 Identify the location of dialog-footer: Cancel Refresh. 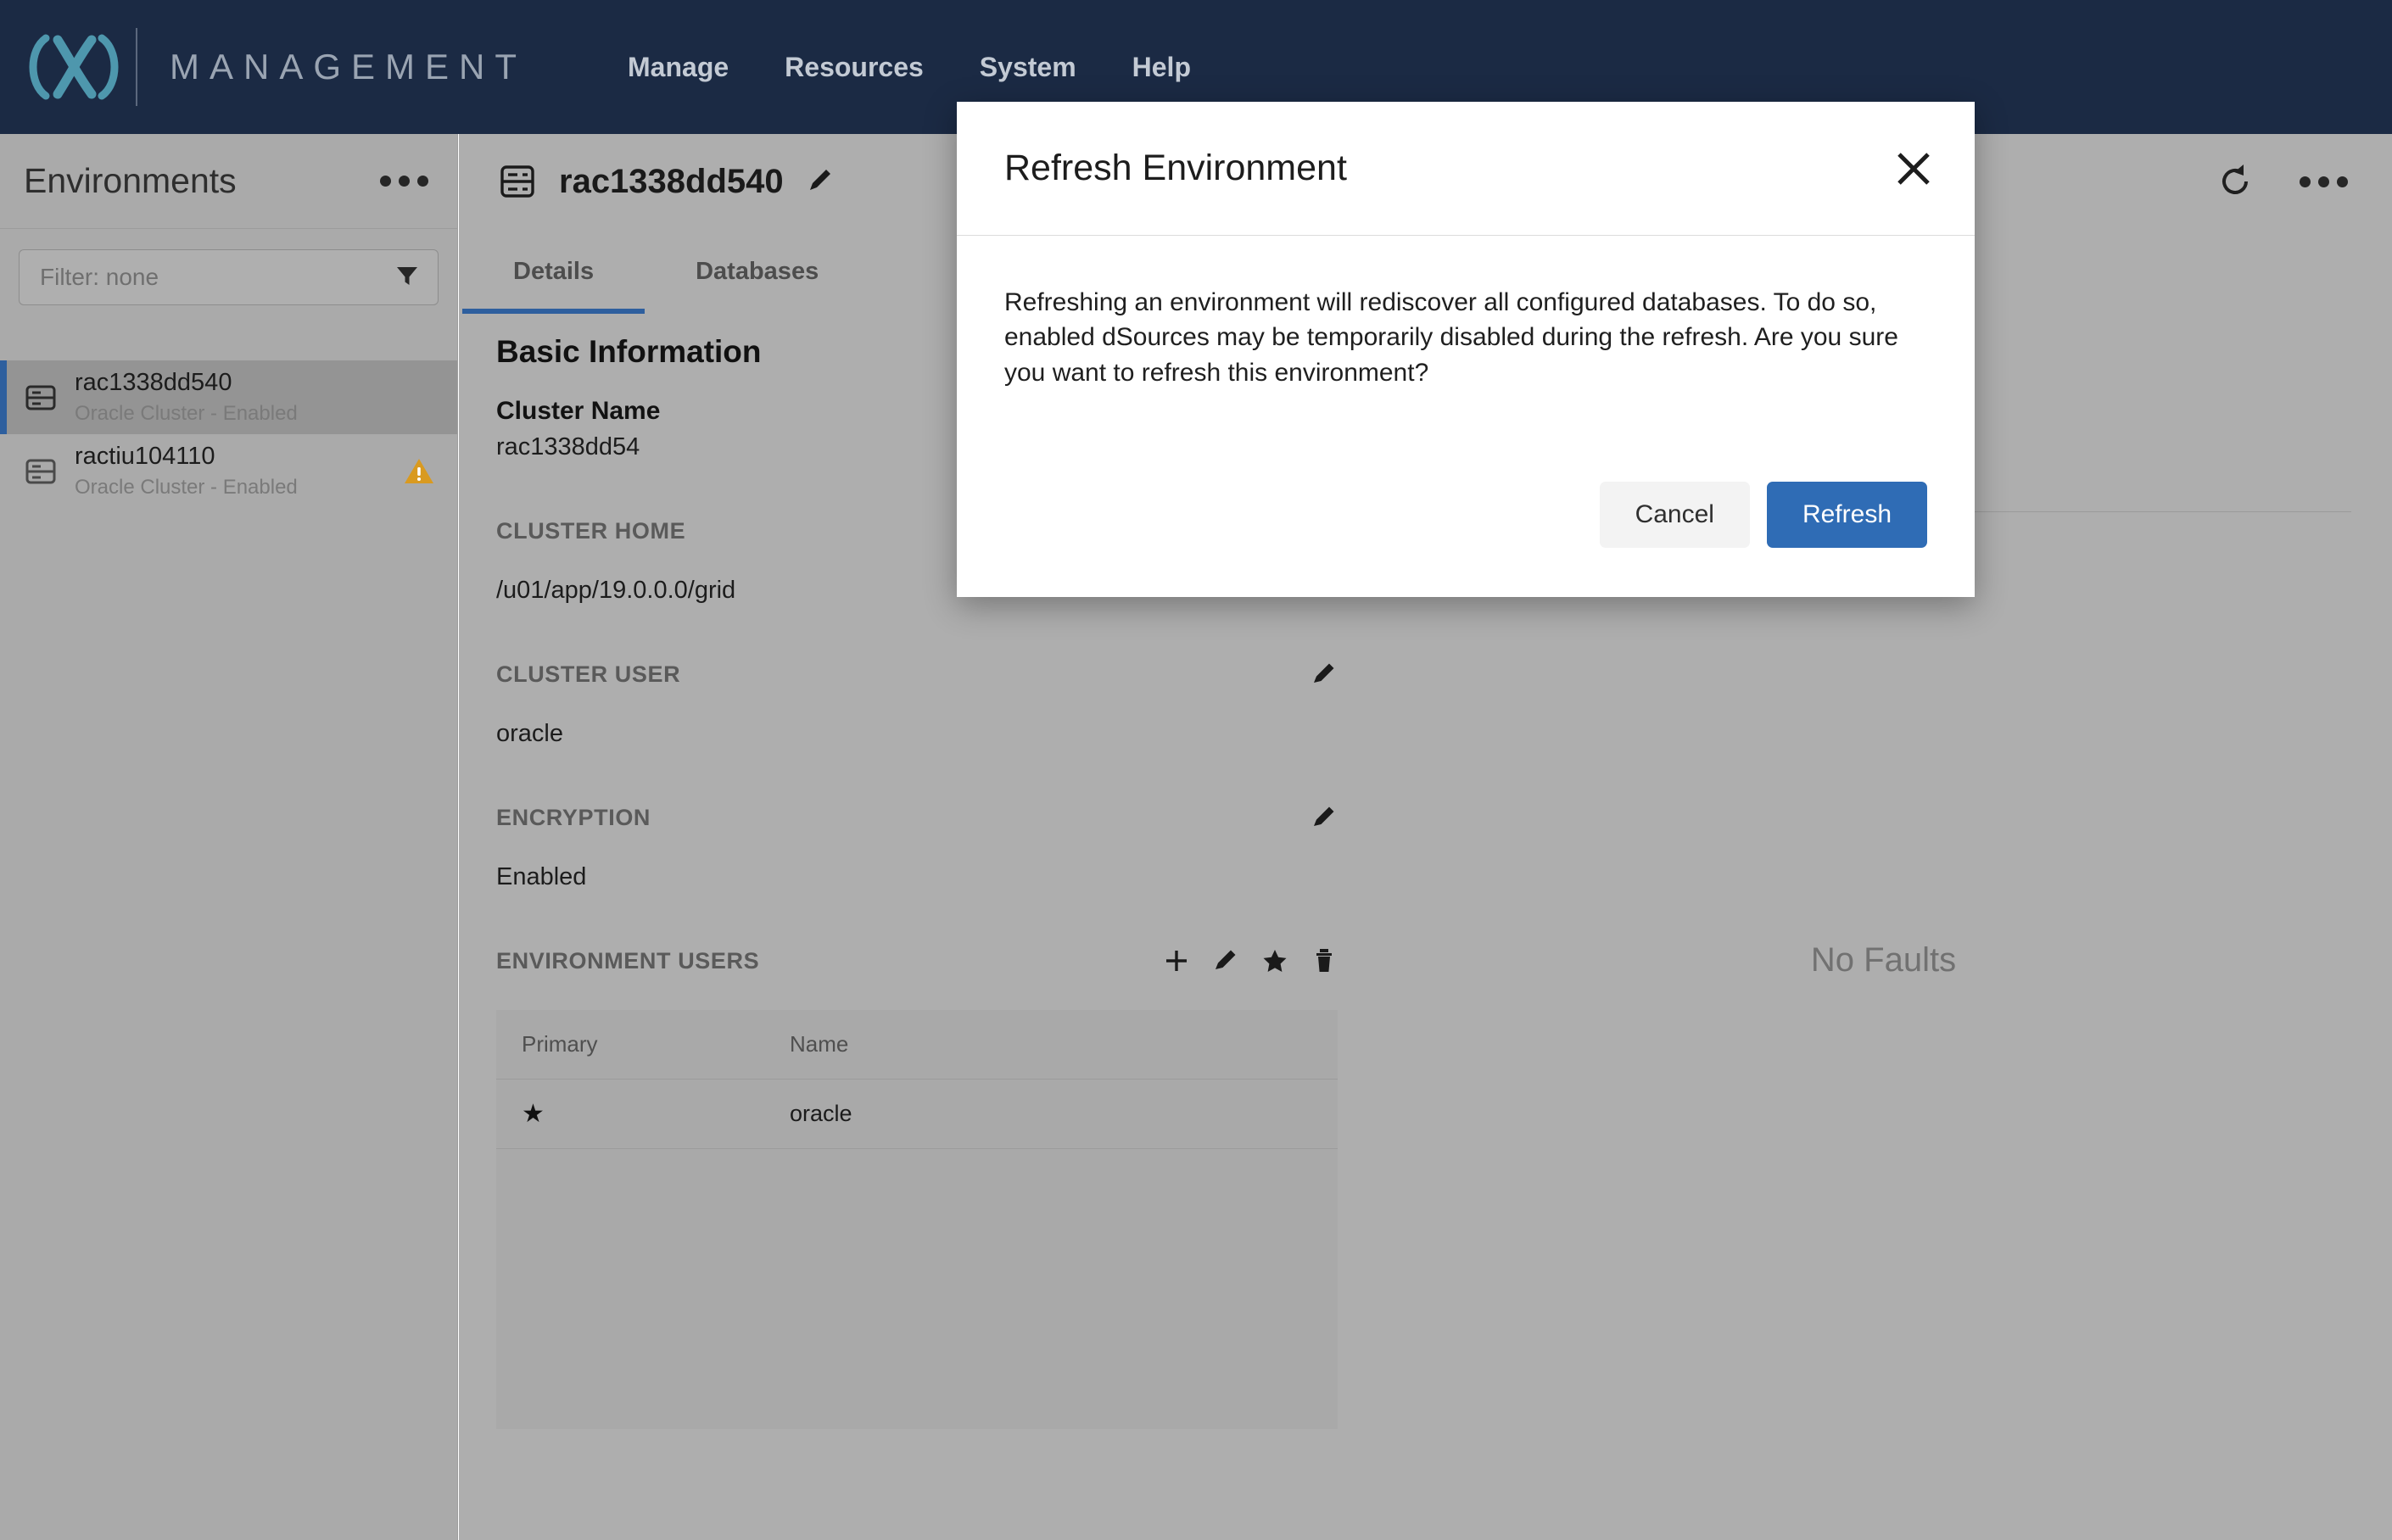
(1466, 539).